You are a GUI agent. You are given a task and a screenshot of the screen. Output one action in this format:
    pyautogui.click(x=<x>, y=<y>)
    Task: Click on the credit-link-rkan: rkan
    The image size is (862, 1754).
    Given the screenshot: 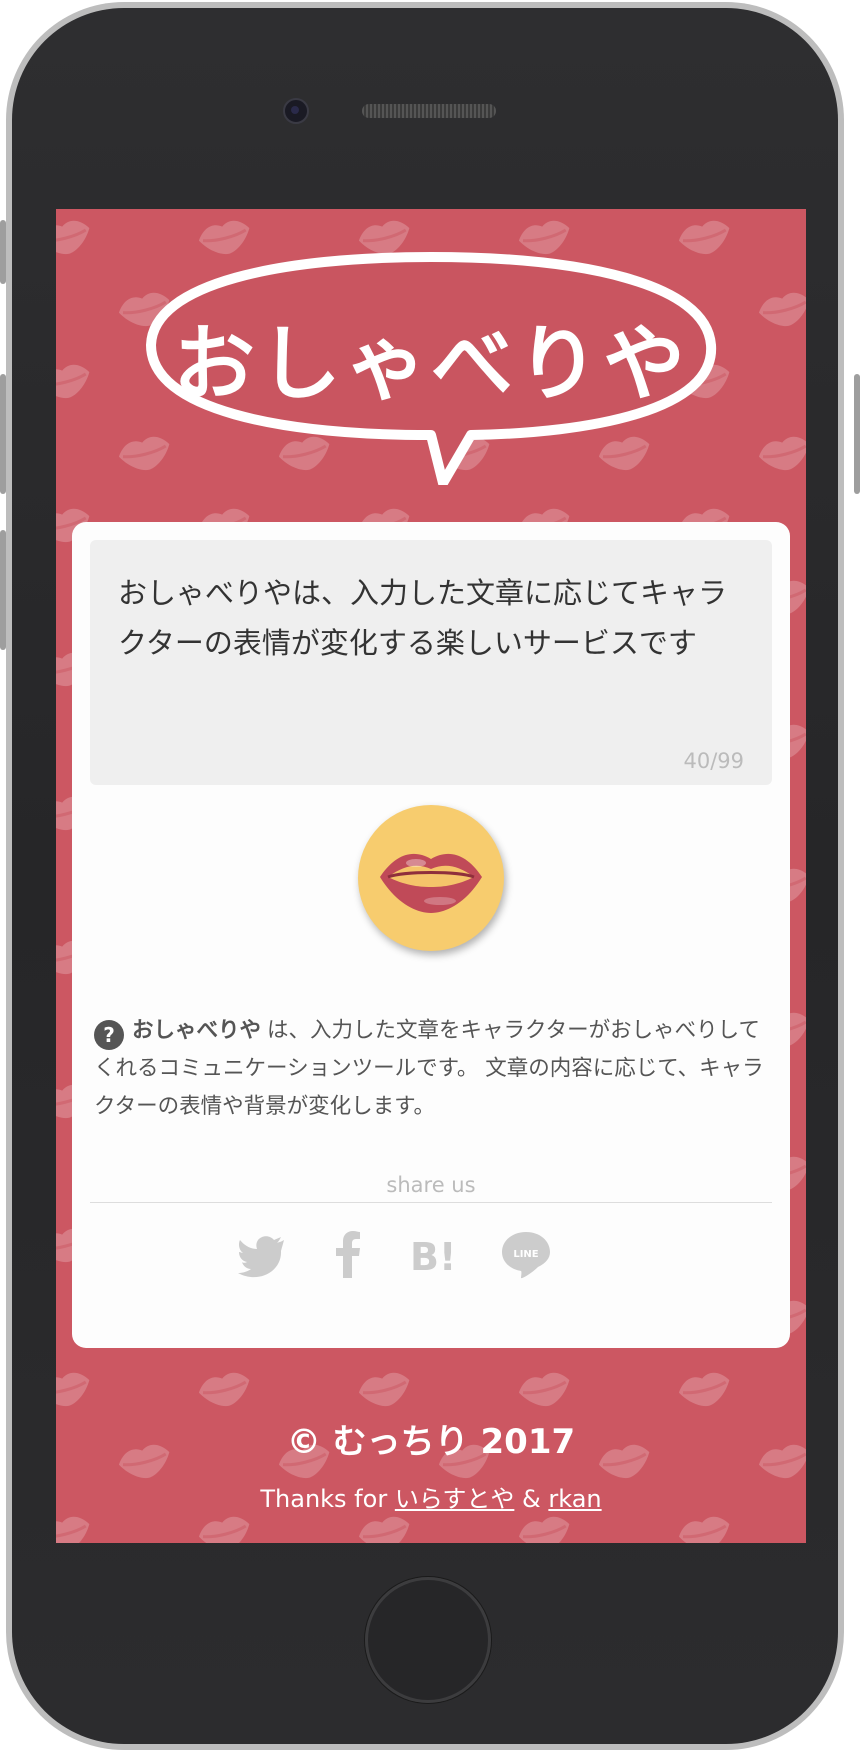 What is the action you would take?
    pyautogui.click(x=574, y=1499)
    